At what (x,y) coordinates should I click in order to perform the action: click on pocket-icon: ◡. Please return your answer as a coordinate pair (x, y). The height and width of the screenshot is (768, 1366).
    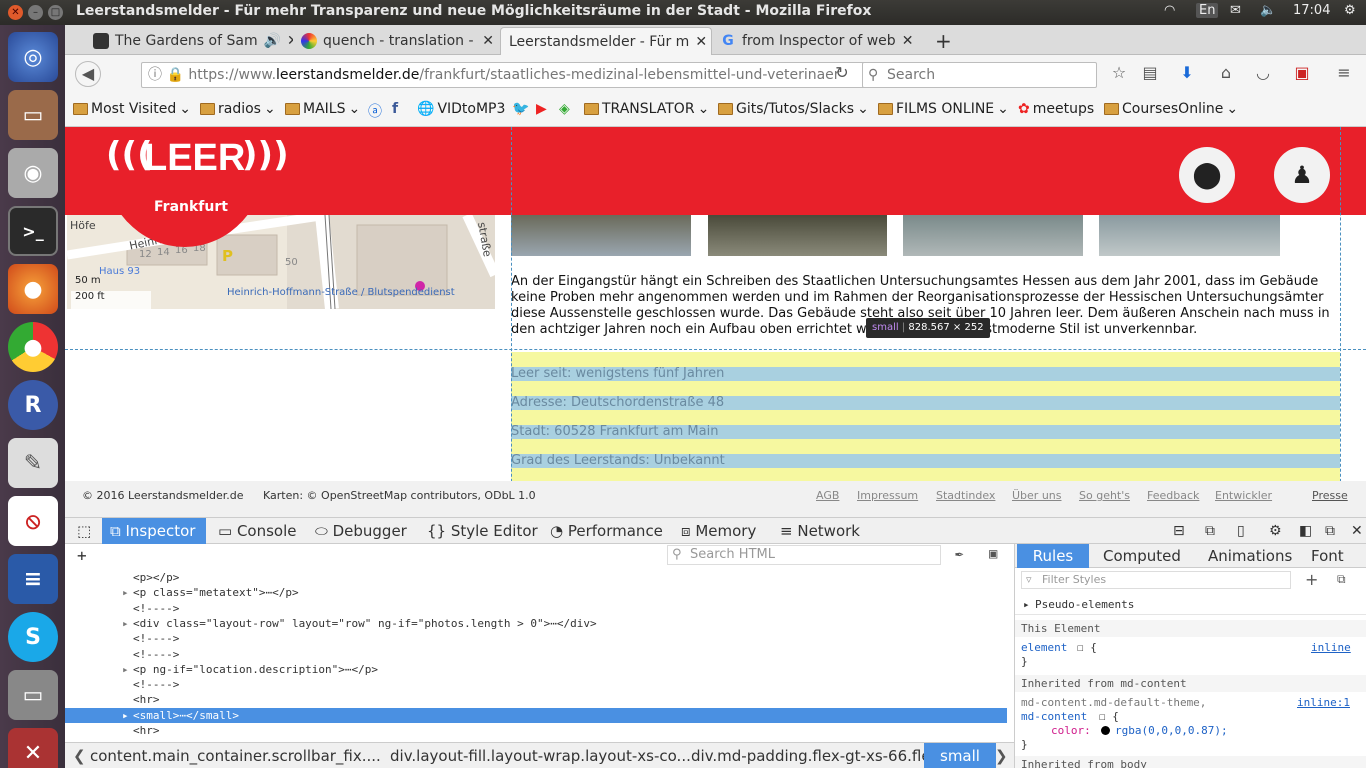
    Looking at the image, I should click on (1263, 72).